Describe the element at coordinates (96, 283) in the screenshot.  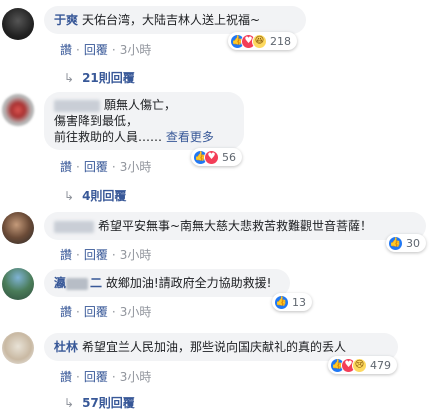
I see `author-name-suffix: 二` at that location.